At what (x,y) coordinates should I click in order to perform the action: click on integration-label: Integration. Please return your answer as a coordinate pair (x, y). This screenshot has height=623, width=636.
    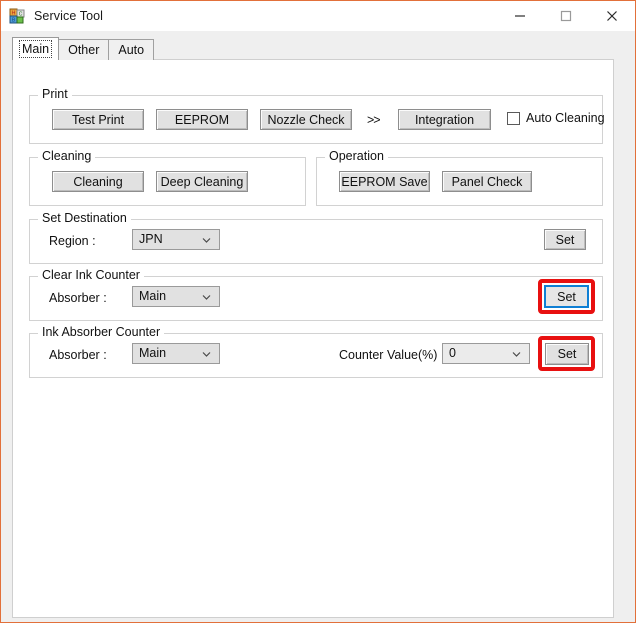
    Looking at the image, I should click on (444, 119).